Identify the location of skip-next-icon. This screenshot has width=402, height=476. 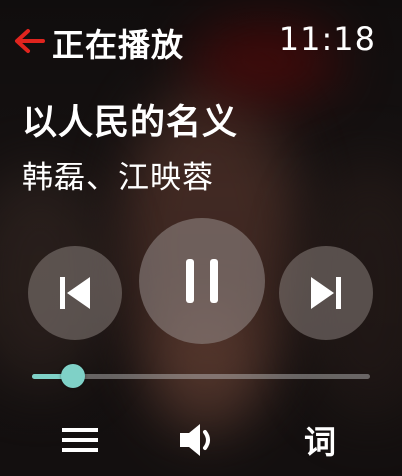
(326, 293).